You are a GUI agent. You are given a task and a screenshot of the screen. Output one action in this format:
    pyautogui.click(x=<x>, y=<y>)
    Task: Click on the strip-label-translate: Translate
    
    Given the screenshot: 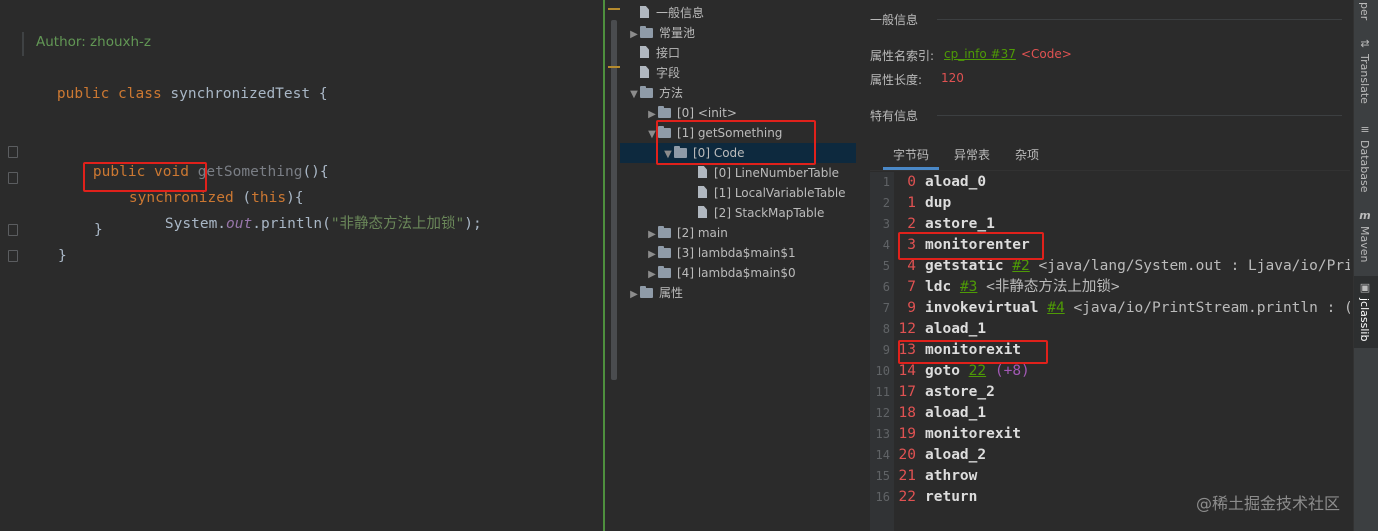 What is the action you would take?
    pyautogui.click(x=1364, y=79)
    